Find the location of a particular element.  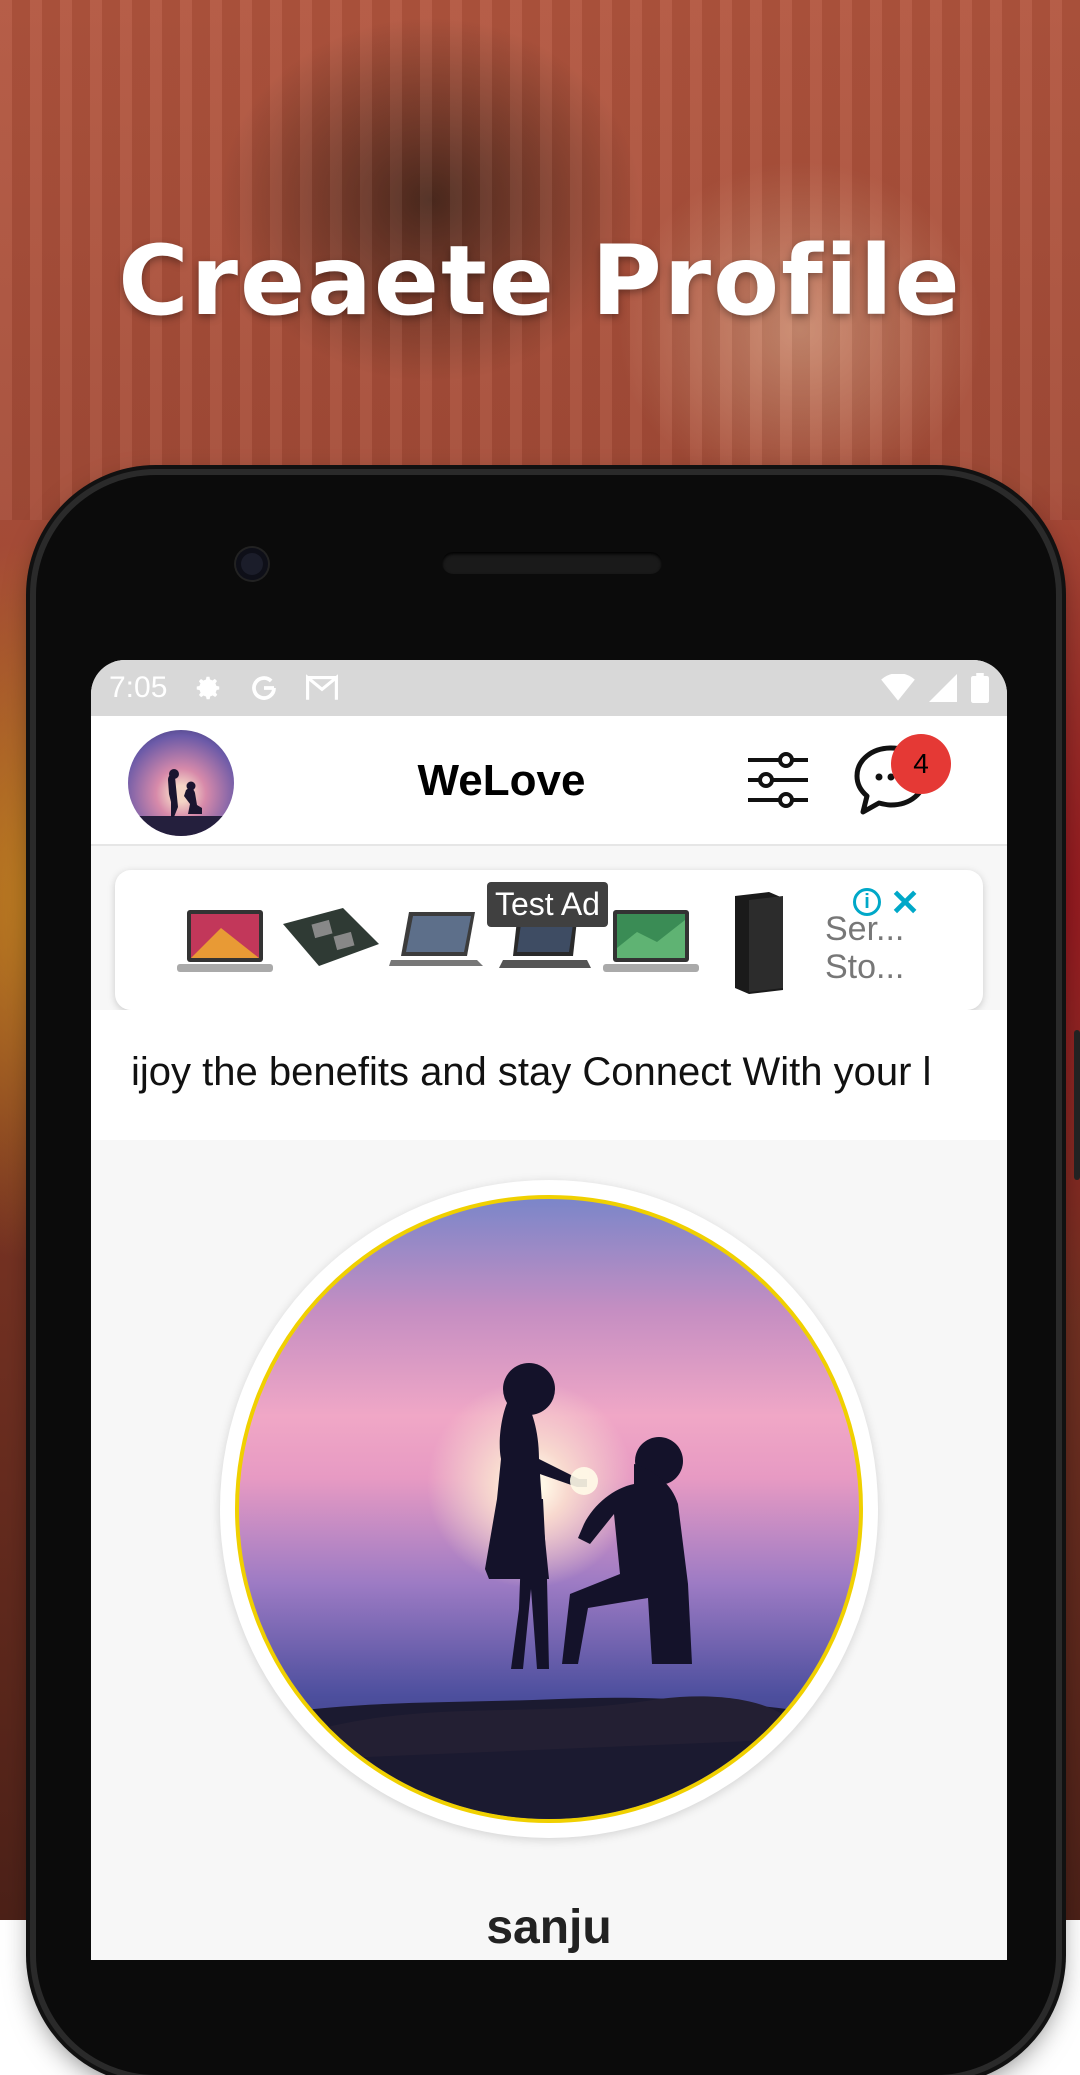

earpiece-speaker is located at coordinates (552, 563).